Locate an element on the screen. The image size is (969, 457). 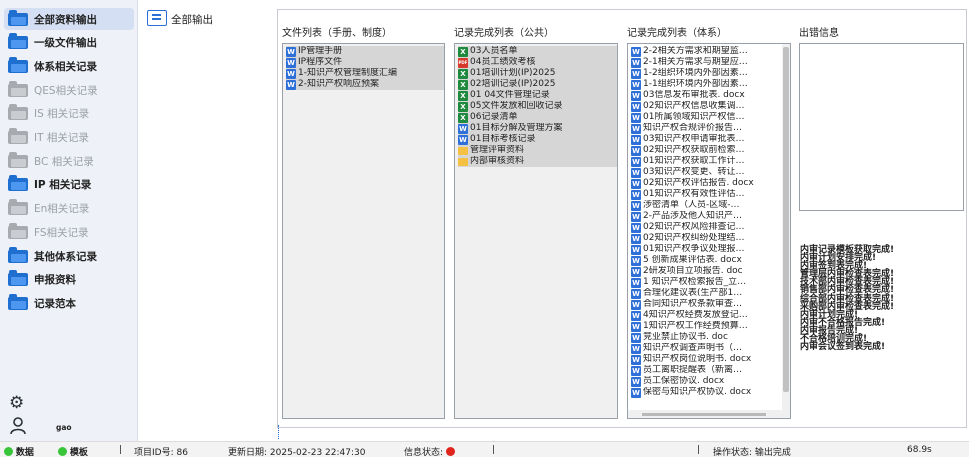
data-status: 数据 is located at coordinates (19, 451).